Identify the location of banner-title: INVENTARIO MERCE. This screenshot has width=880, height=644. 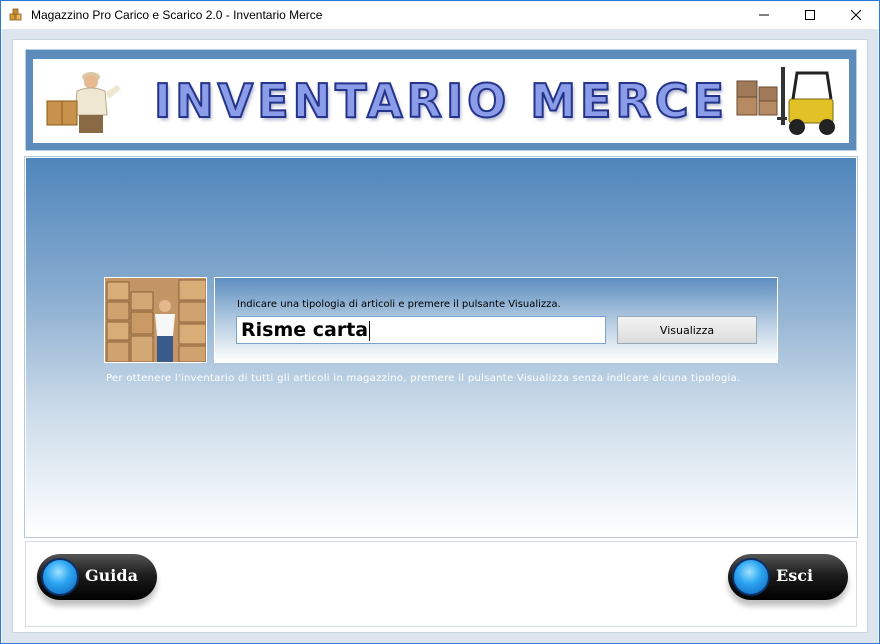
(440, 101).